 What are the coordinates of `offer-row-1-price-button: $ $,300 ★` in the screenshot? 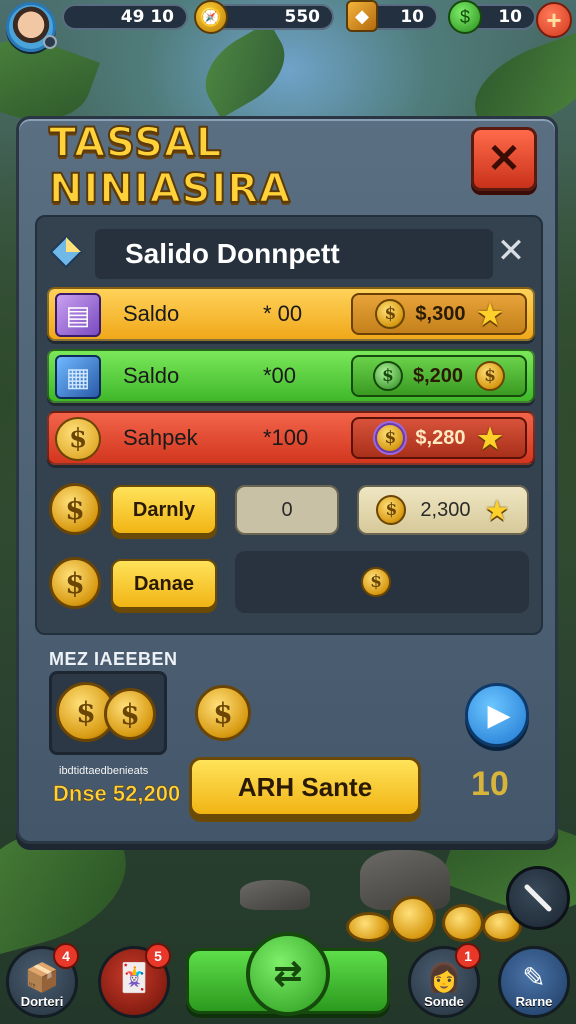 It's located at (439, 314).